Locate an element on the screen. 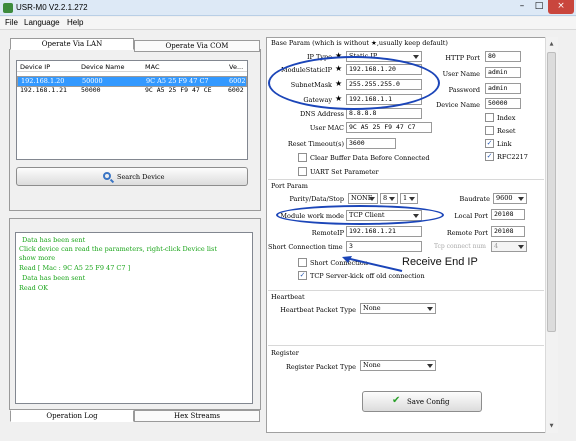 The image size is (576, 441). maximize-button: □ is located at coordinates (539, 7).